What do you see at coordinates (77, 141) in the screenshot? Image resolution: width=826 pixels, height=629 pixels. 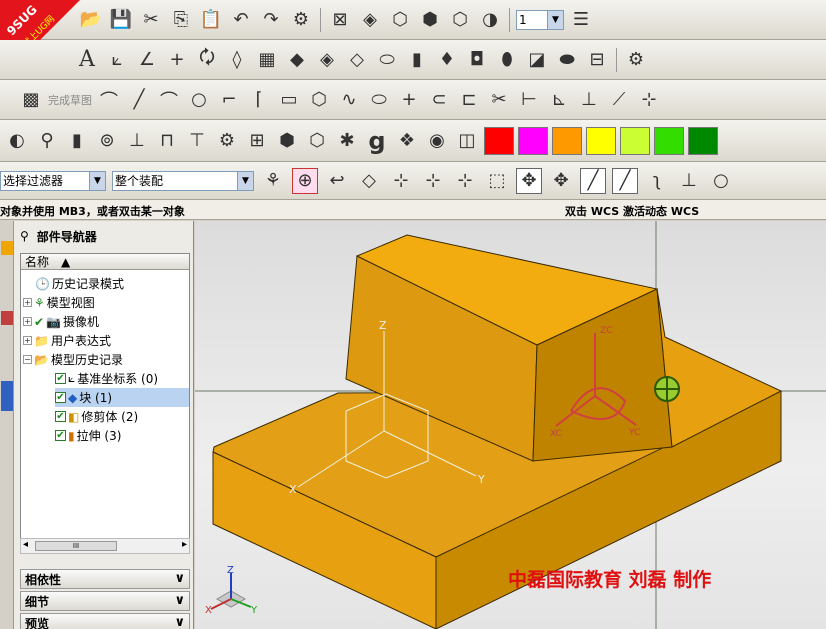 I see `measure-icon: ▮` at bounding box center [77, 141].